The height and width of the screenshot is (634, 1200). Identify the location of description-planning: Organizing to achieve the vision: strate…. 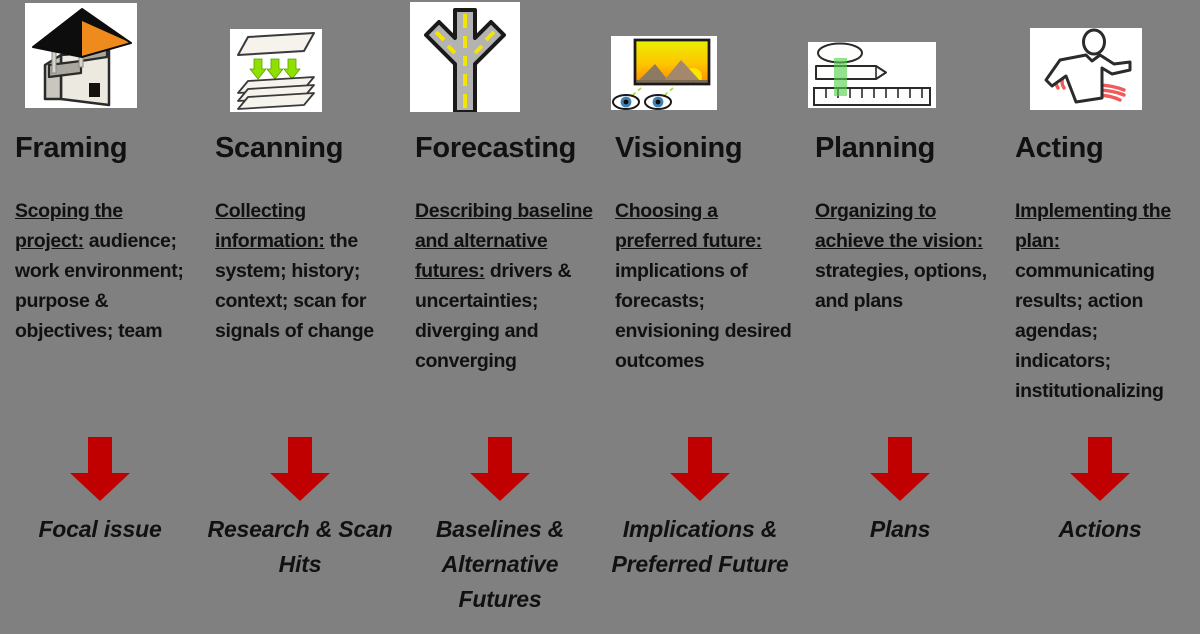
(905, 256).